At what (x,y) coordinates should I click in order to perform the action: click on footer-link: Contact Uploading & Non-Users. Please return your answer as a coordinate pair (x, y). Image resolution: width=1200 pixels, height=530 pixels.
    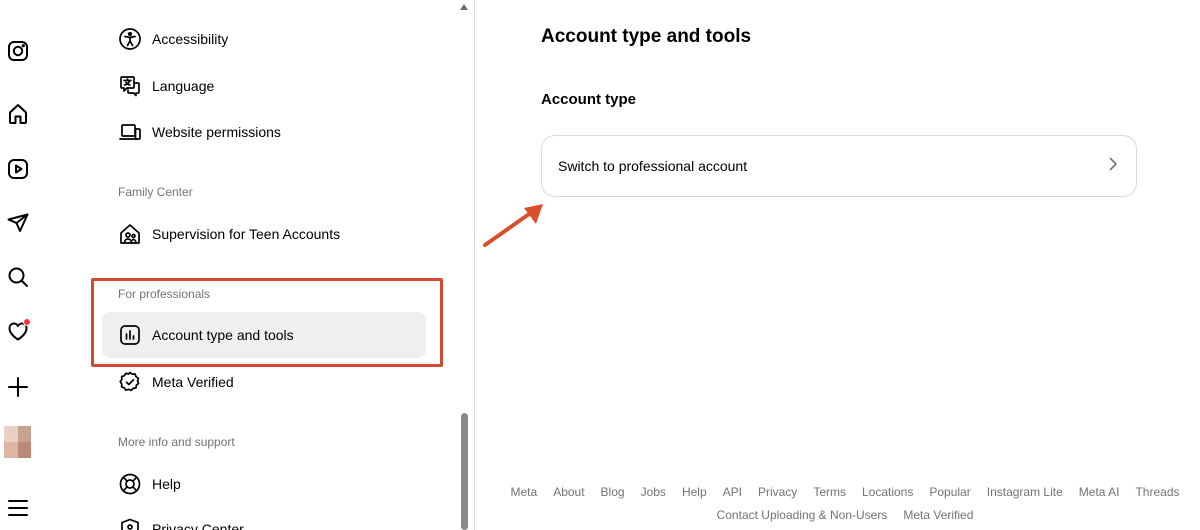
    Looking at the image, I should click on (802, 515).